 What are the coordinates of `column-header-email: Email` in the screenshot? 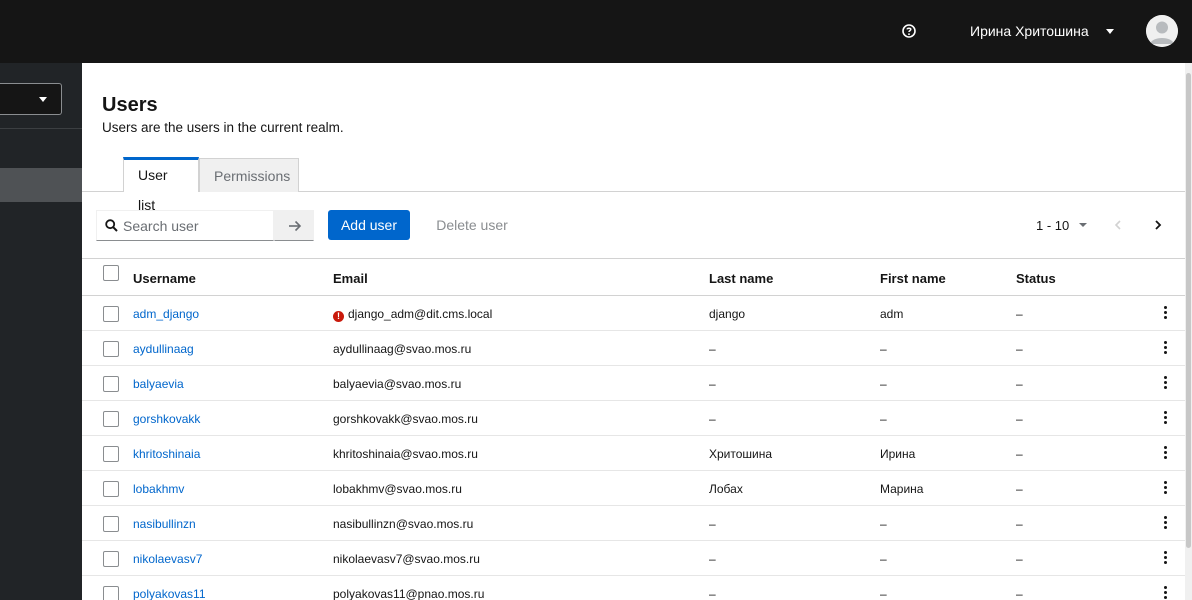 It's located at (350, 279).